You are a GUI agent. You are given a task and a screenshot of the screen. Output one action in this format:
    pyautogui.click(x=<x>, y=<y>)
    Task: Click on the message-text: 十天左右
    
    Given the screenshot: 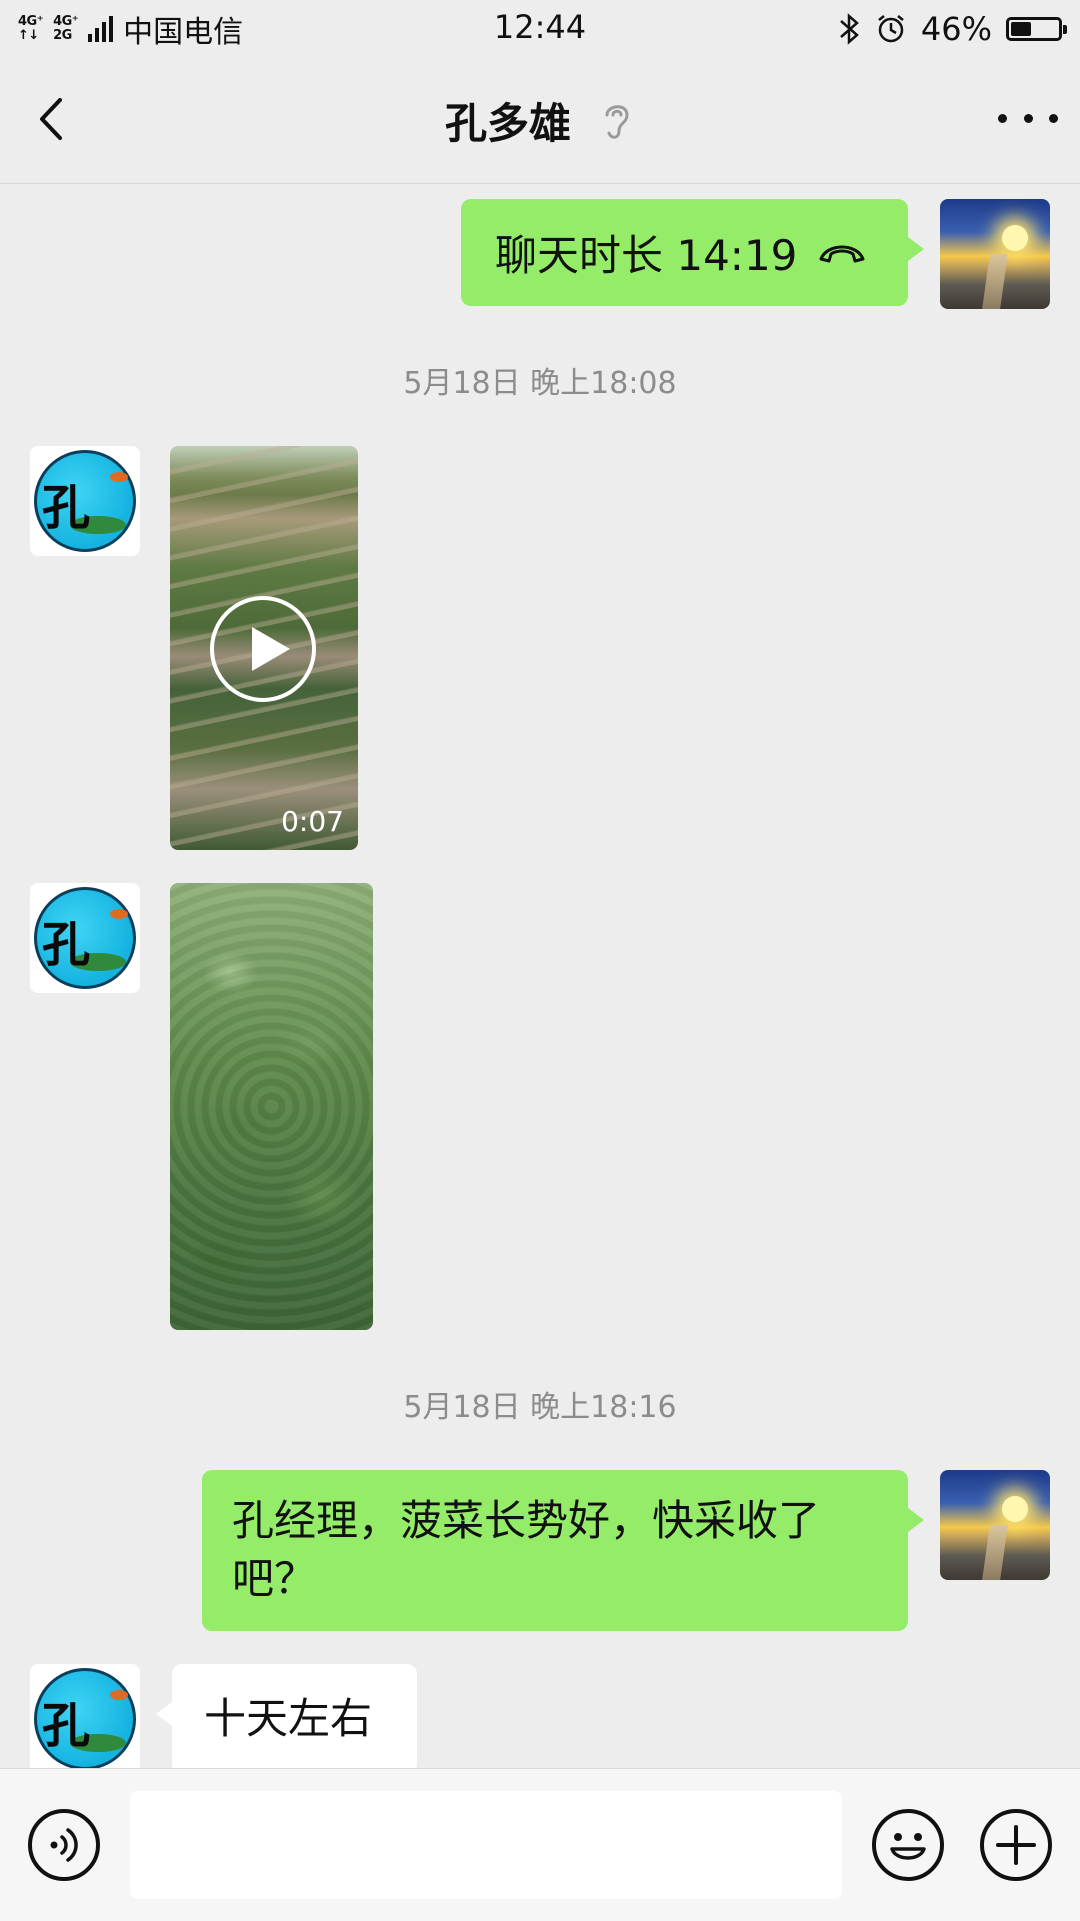 What is the action you would take?
    pyautogui.click(x=288, y=1718)
    